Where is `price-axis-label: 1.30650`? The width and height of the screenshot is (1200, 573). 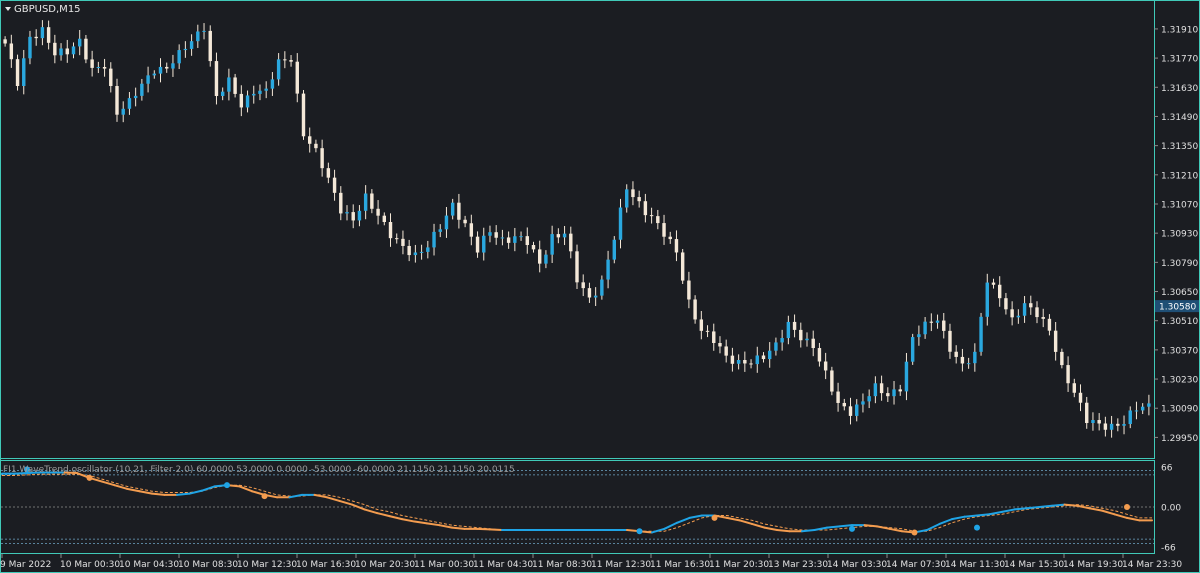 price-axis-label: 1.30650 is located at coordinates (1179, 293).